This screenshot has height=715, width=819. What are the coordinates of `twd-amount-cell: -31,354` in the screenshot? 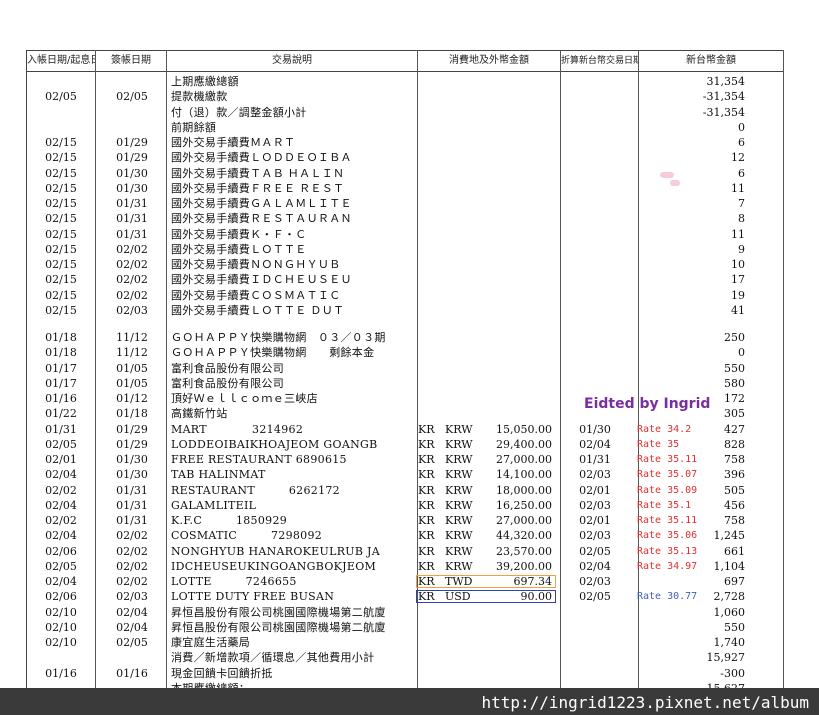 It's located at (723, 97).